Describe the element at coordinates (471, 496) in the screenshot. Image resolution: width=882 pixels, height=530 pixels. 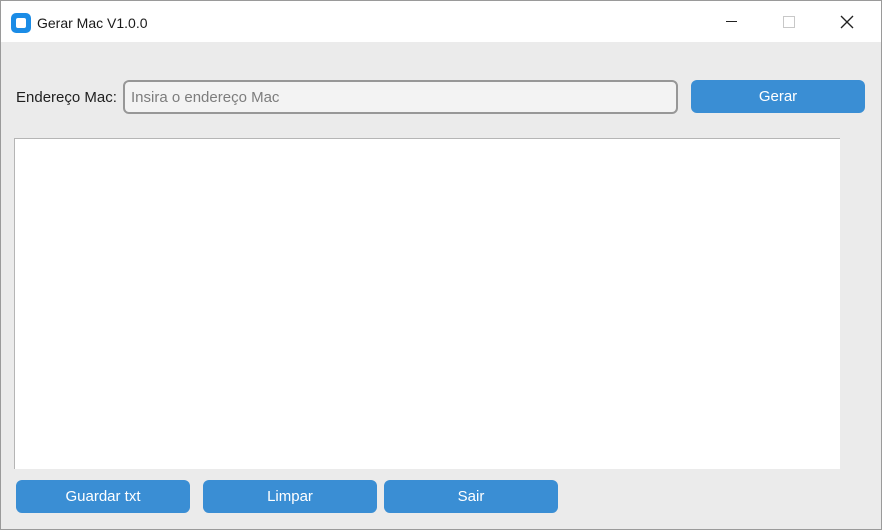
I see `exit-button: Sair` at that location.